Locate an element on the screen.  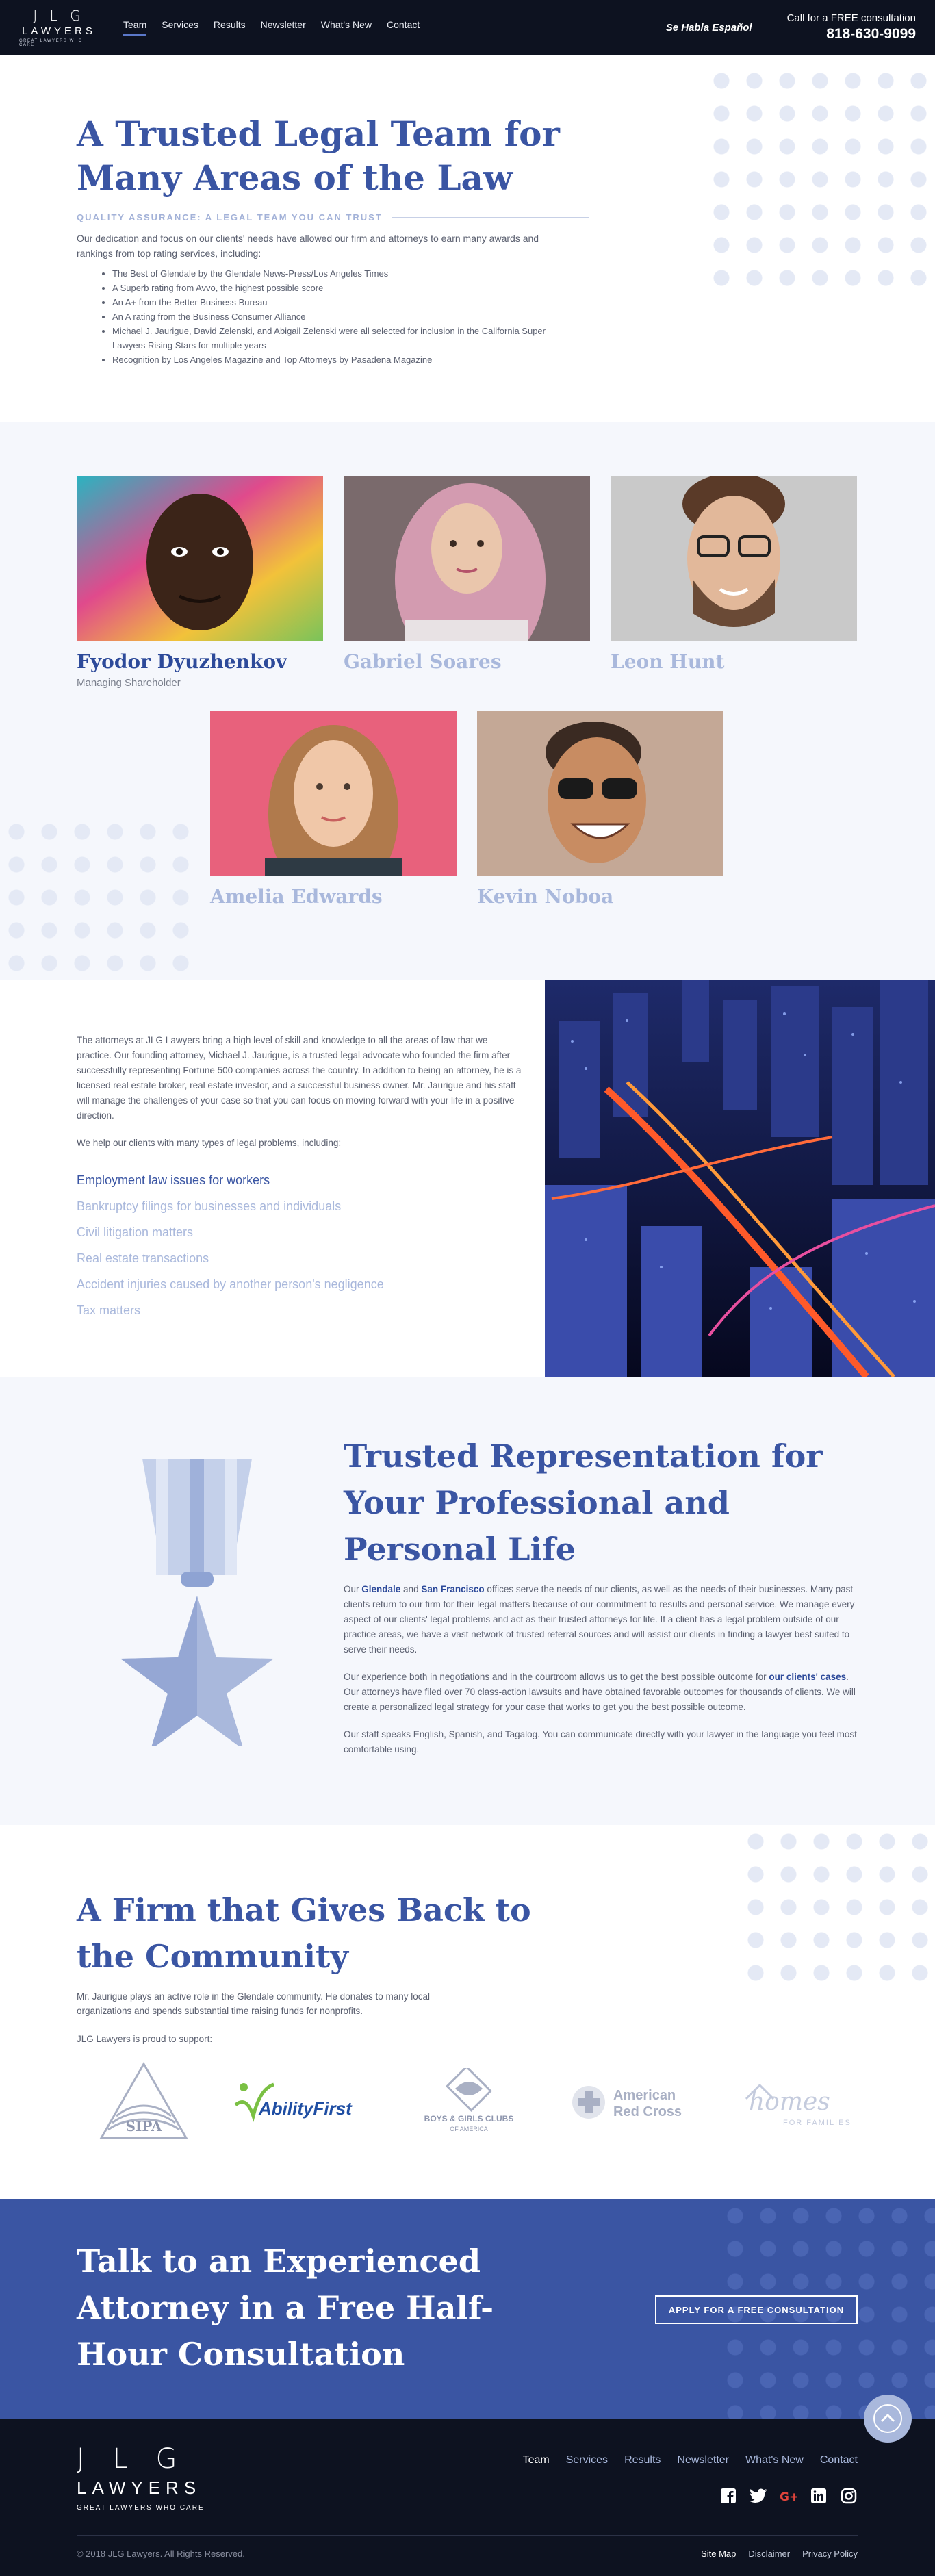
footer-nav-results: Results is located at coordinates (642, 2460).